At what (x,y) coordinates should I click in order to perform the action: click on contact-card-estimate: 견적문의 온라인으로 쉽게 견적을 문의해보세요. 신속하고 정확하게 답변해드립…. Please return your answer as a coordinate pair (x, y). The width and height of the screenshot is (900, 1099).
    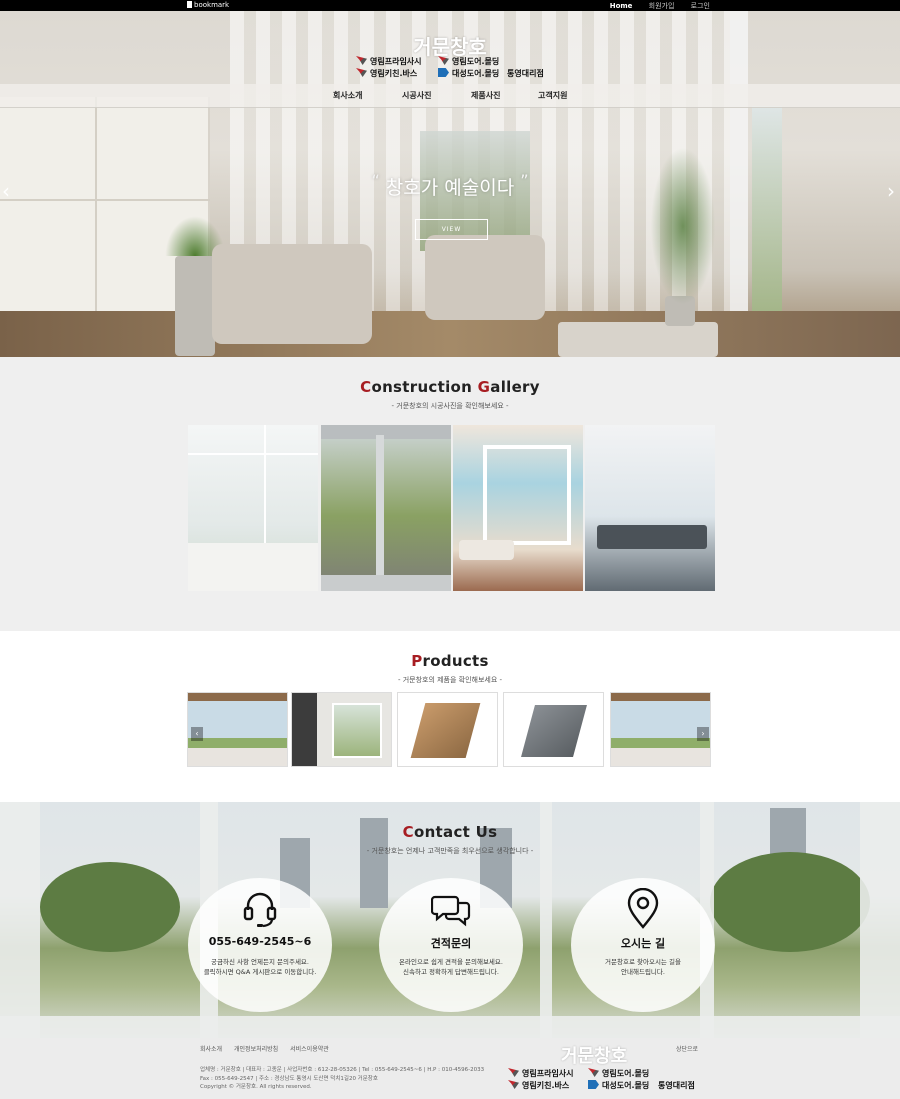
    Looking at the image, I should click on (451, 945).